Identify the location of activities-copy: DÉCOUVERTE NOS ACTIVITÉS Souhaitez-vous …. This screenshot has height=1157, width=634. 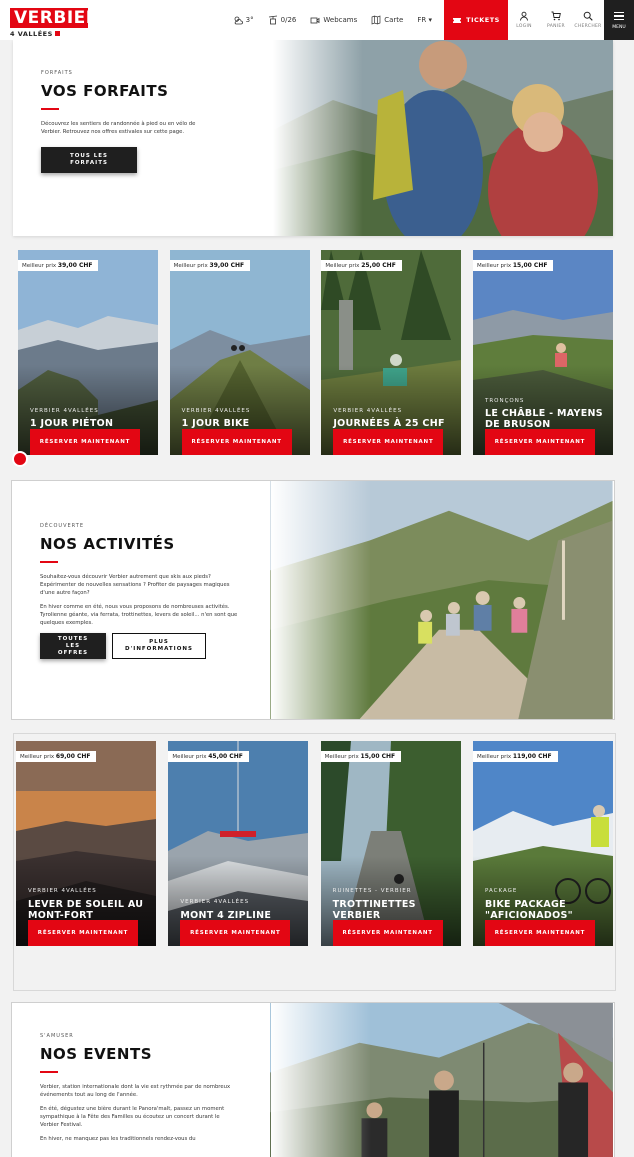
(140, 591).